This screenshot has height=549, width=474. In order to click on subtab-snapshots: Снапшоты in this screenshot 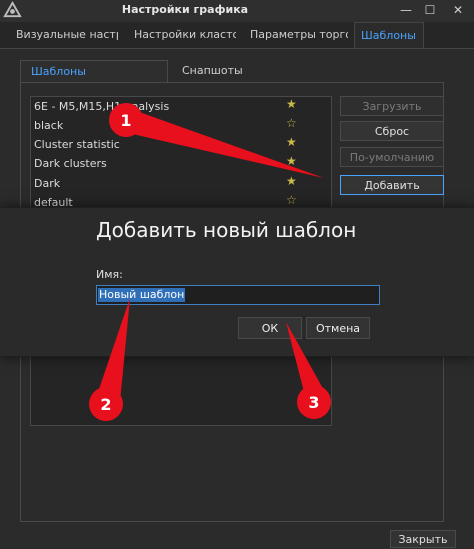, I will do `click(222, 71)`.